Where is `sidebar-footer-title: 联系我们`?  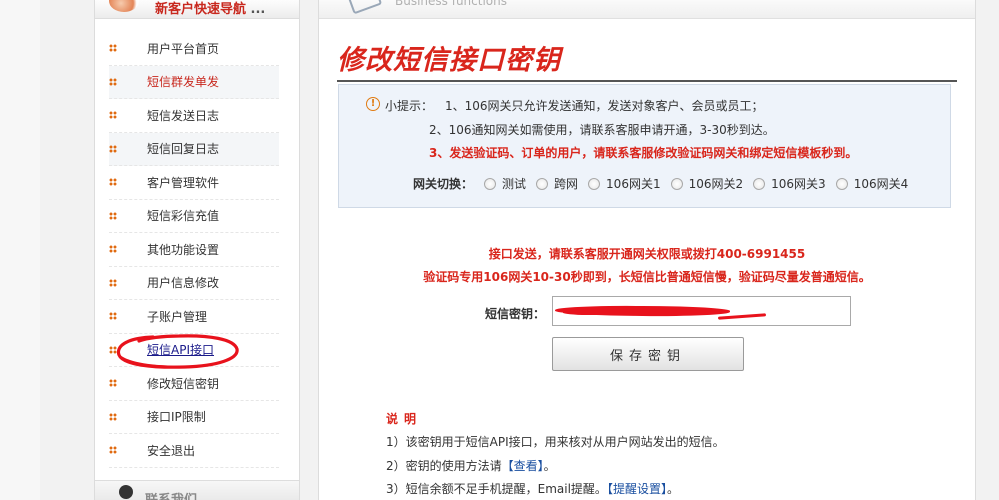
sidebar-footer-title: 联系我们 is located at coordinates (171, 494).